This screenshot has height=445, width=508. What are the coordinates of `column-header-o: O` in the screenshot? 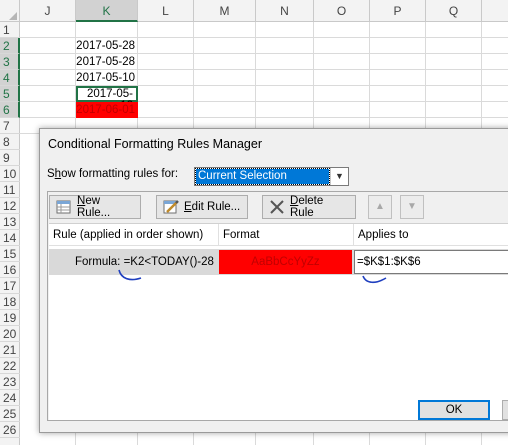 It's located at (342, 11).